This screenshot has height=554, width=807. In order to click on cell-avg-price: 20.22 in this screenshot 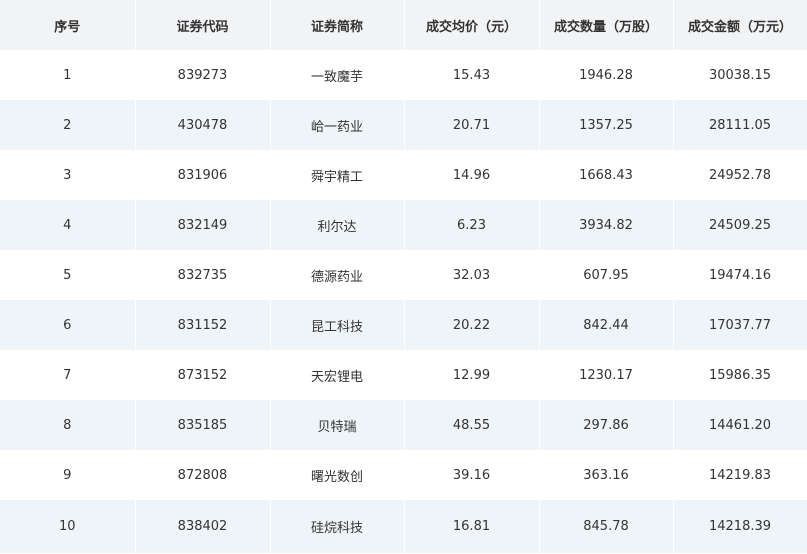, I will do `click(472, 325)`.